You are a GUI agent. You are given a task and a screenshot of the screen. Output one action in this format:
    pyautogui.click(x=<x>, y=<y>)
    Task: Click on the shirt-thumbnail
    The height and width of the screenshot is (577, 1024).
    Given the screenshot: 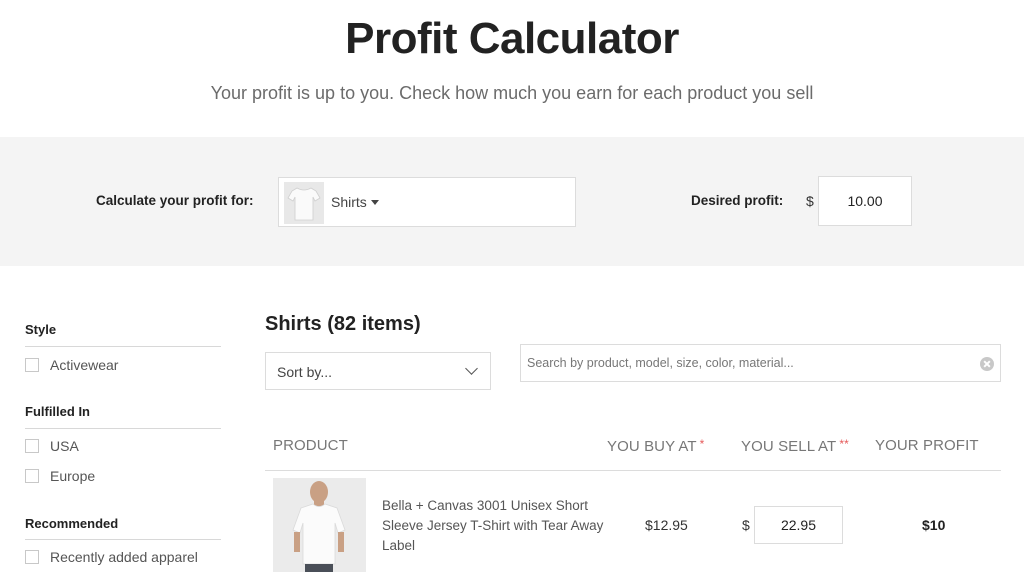 What is the action you would take?
    pyautogui.click(x=304, y=203)
    